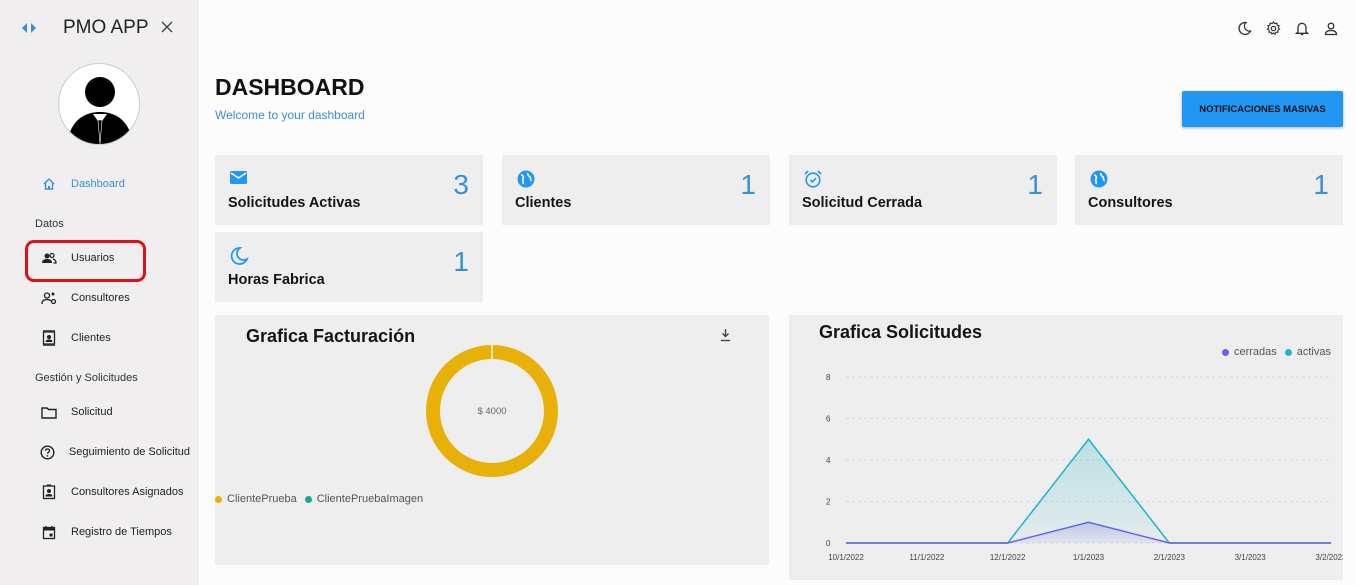 Image resolution: width=1356 pixels, height=585 pixels. I want to click on card-label: Solicitudes Activas, so click(294, 203).